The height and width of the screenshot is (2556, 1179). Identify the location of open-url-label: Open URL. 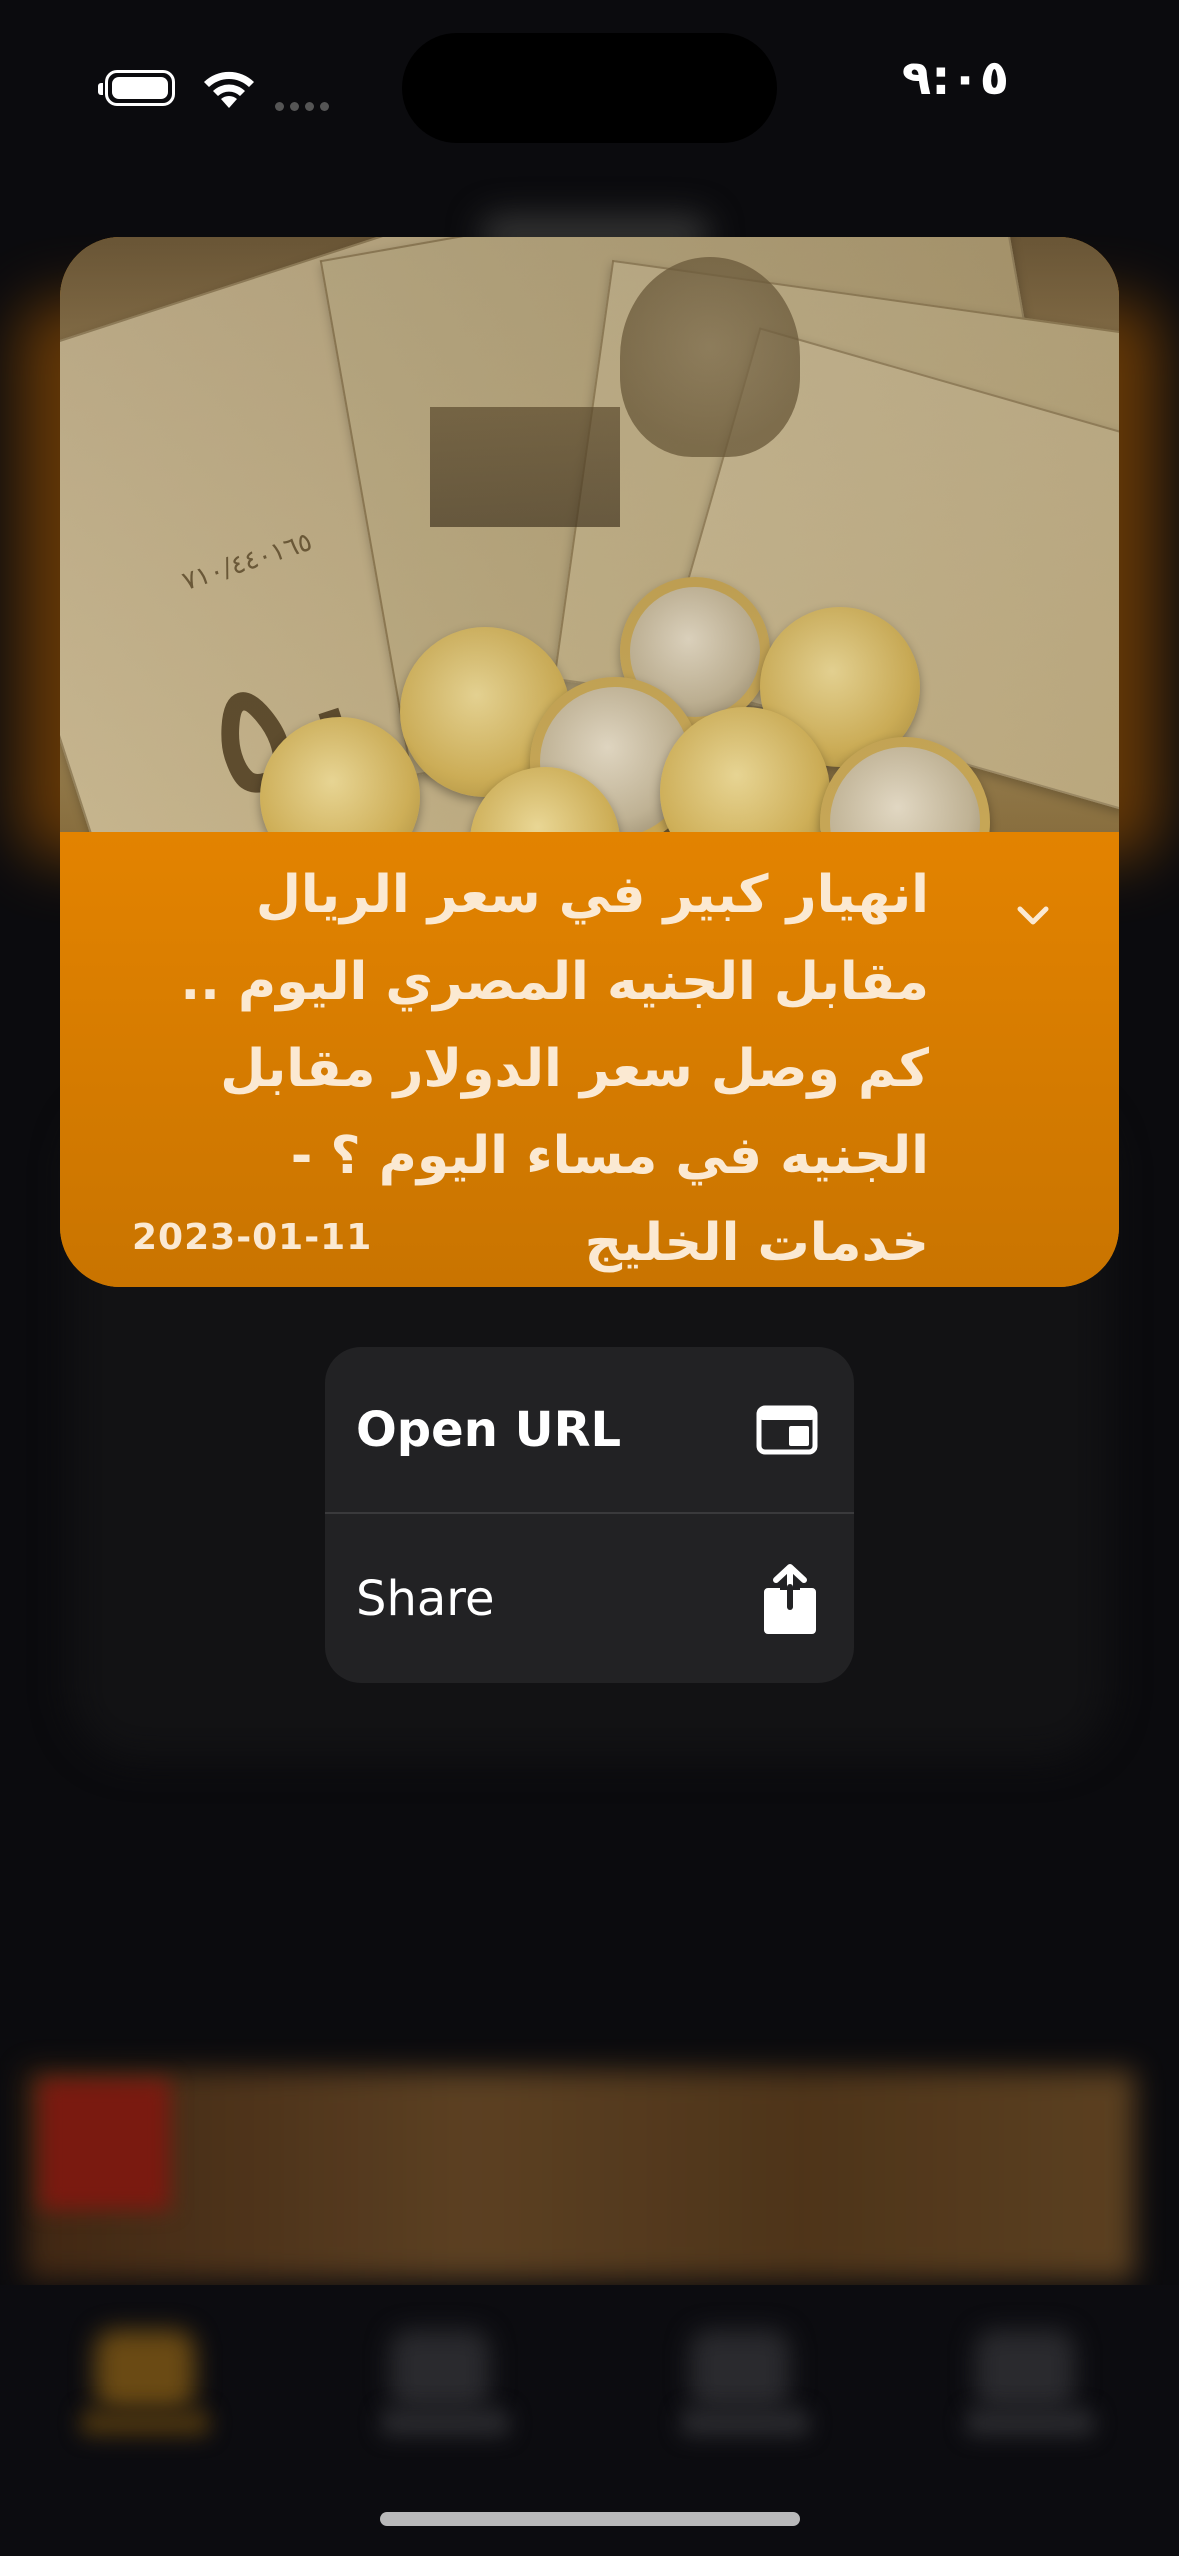
(489, 1429).